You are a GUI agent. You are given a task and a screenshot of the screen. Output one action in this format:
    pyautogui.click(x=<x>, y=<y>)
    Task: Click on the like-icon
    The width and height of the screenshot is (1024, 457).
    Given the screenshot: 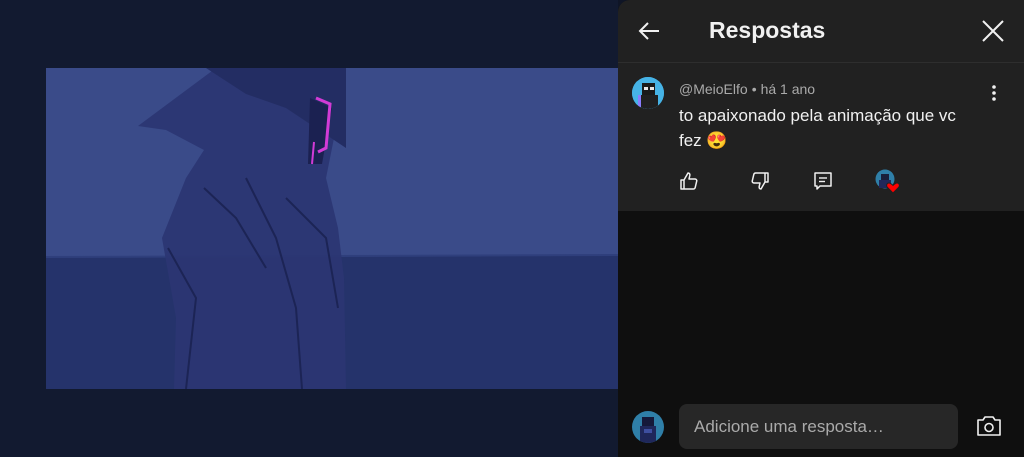 What is the action you would take?
    pyautogui.click(x=689, y=181)
    